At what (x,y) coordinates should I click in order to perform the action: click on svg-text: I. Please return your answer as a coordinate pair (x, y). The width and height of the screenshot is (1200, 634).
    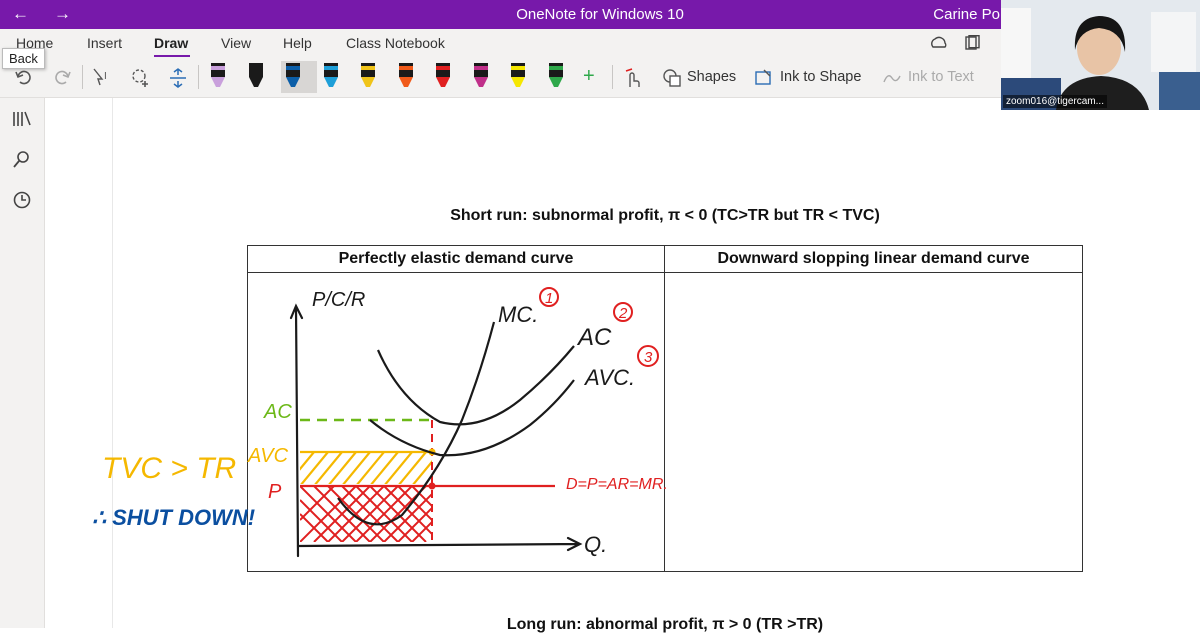
    Looking at the image, I should click on (105, 76).